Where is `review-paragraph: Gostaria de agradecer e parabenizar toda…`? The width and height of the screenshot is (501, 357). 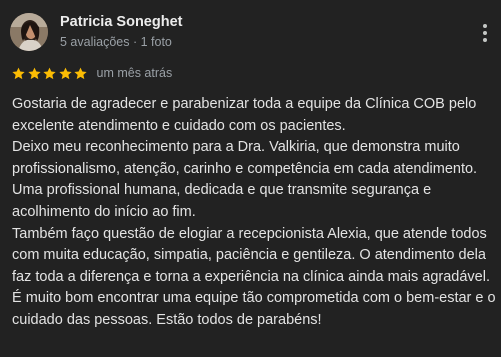
review-paragraph: Gostaria de agradecer e parabenizar toda… is located at coordinates (244, 115).